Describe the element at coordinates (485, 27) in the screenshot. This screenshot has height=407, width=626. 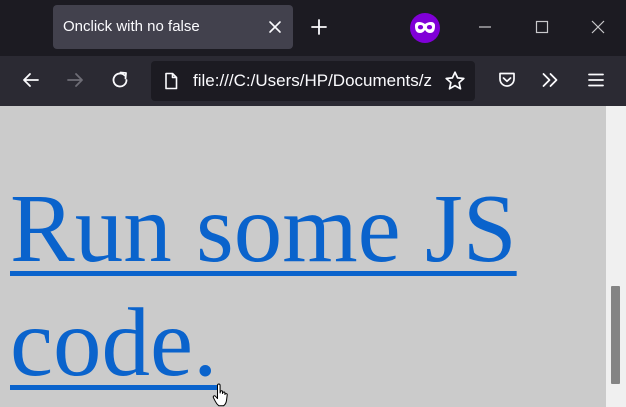
I see `minimize-button` at that location.